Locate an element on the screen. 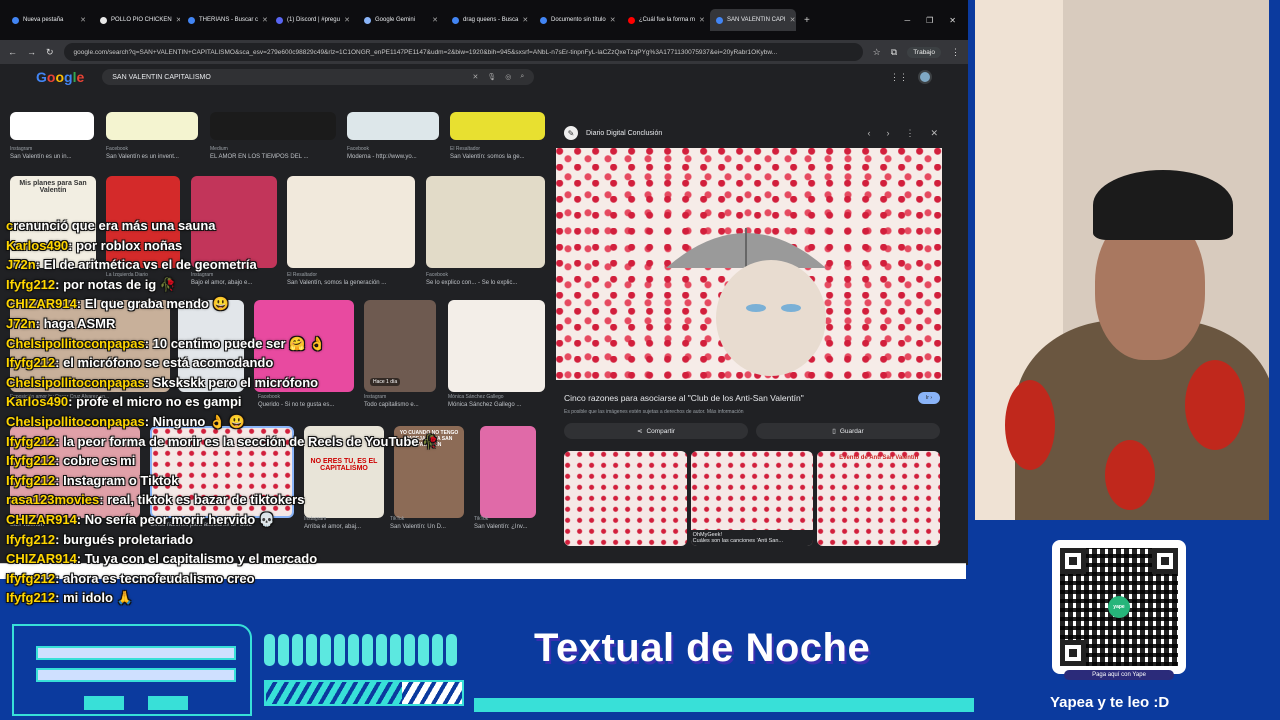 This screenshot has width=1280, height=720. close-icon: ✕ is located at coordinates (934, 133).